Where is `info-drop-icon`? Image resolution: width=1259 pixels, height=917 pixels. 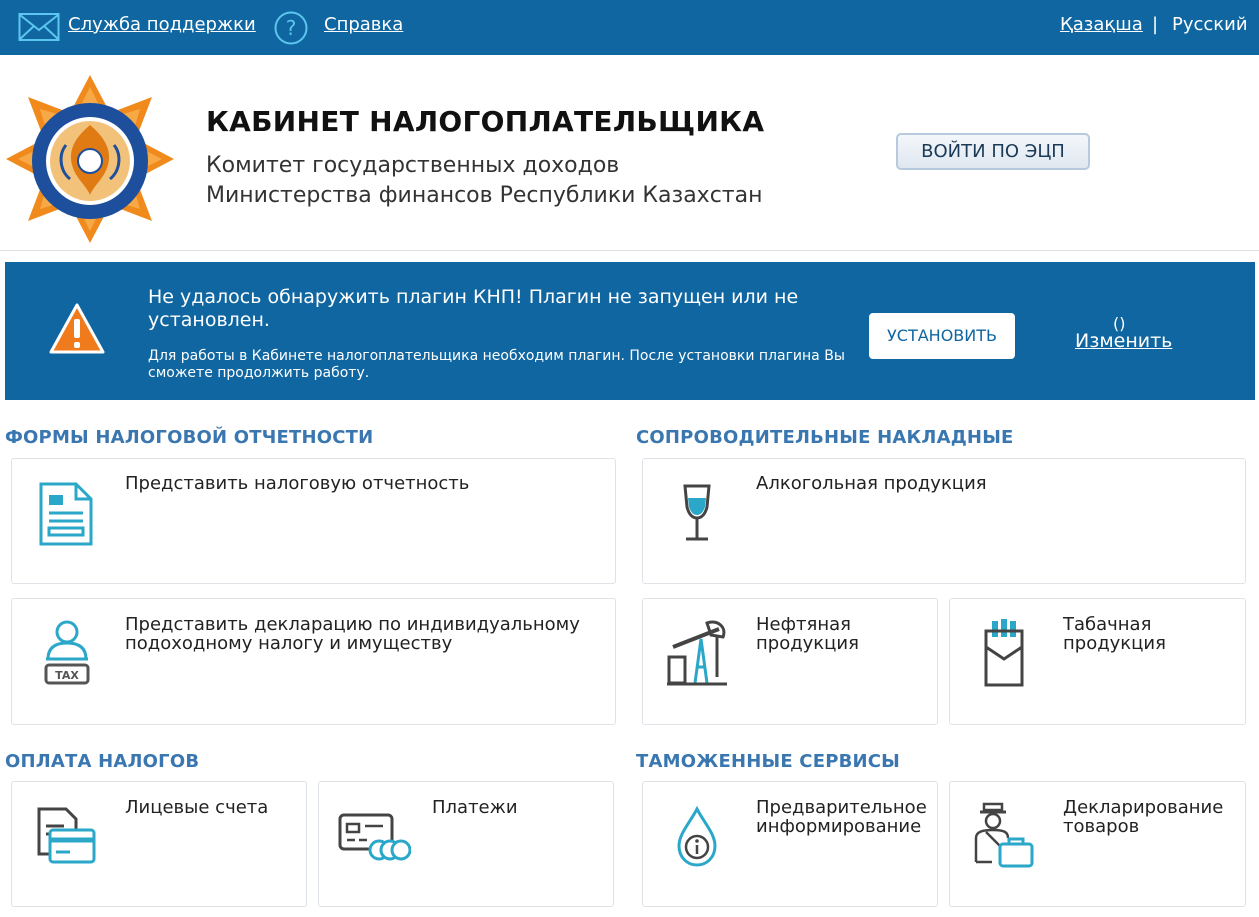
info-drop-icon is located at coordinates (697, 836).